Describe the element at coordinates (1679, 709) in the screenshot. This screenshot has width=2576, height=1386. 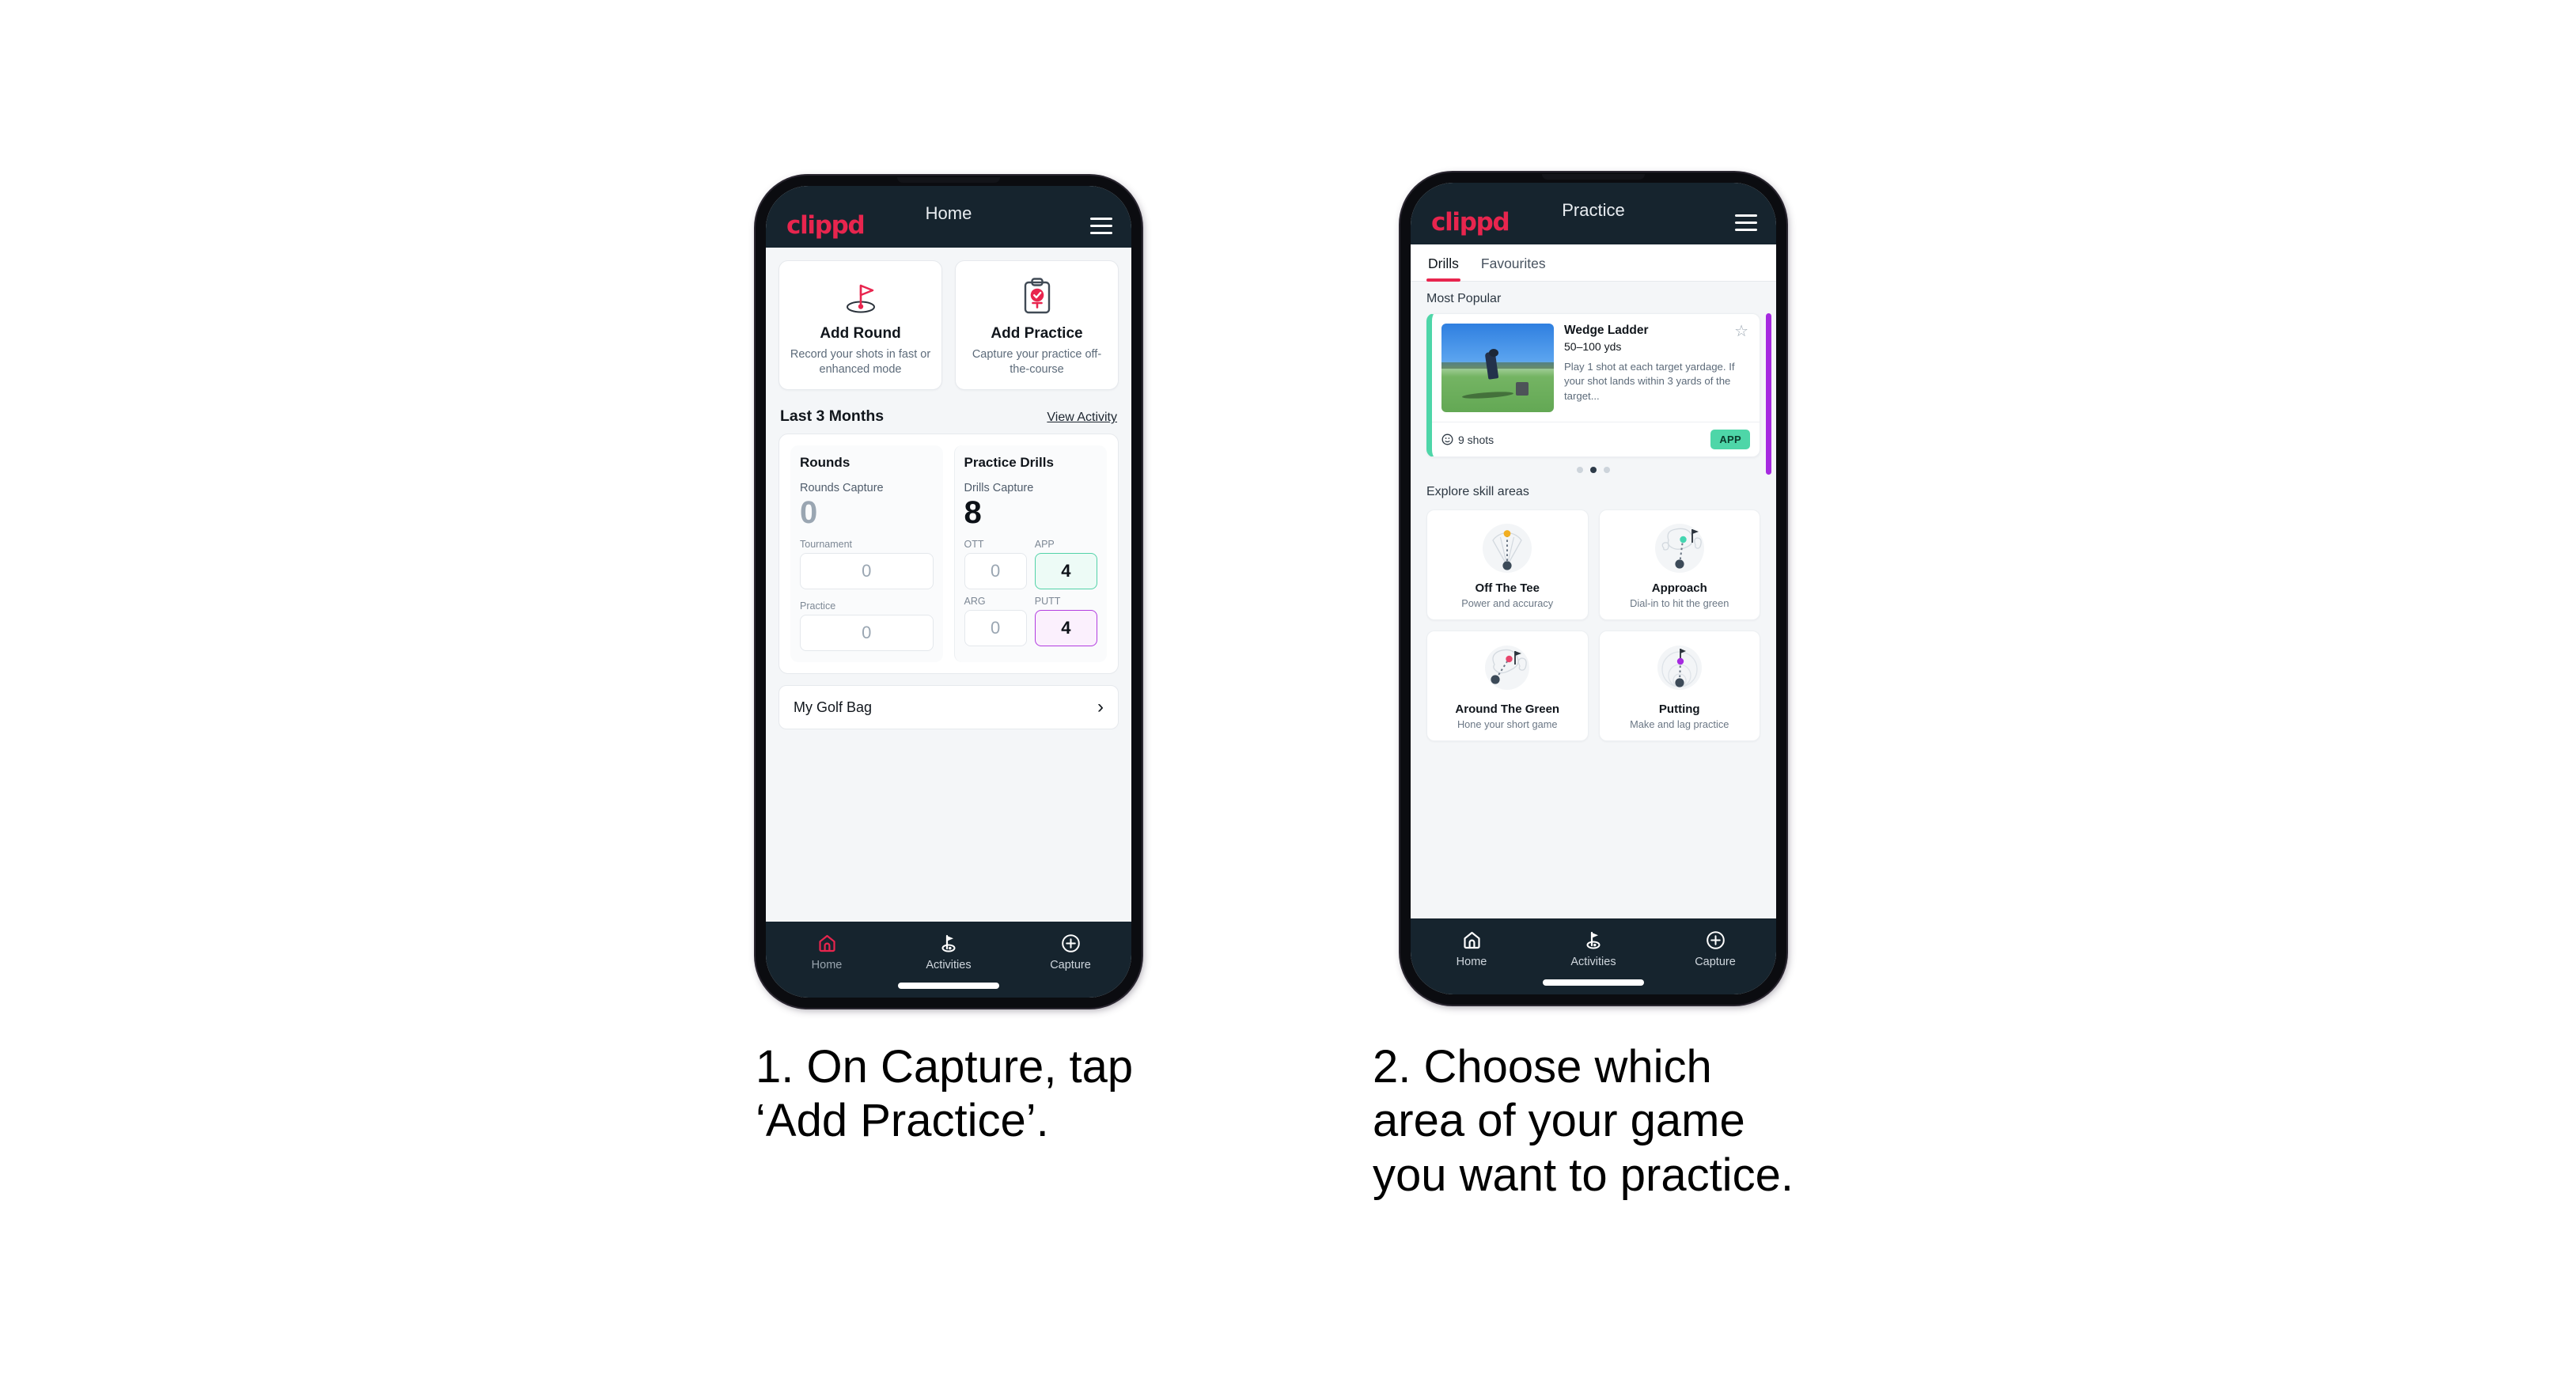
I see `skill-title: Putting` at that location.